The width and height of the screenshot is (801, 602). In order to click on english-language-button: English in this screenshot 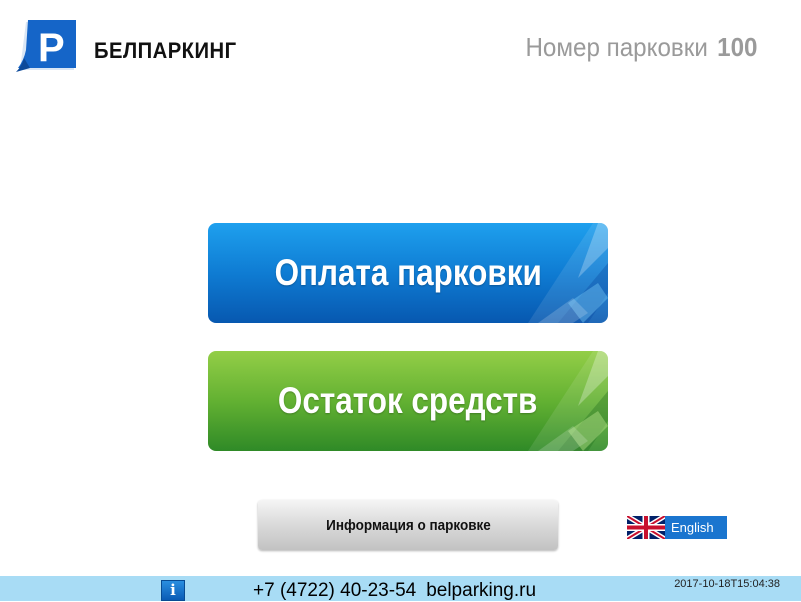, I will do `click(677, 527)`.